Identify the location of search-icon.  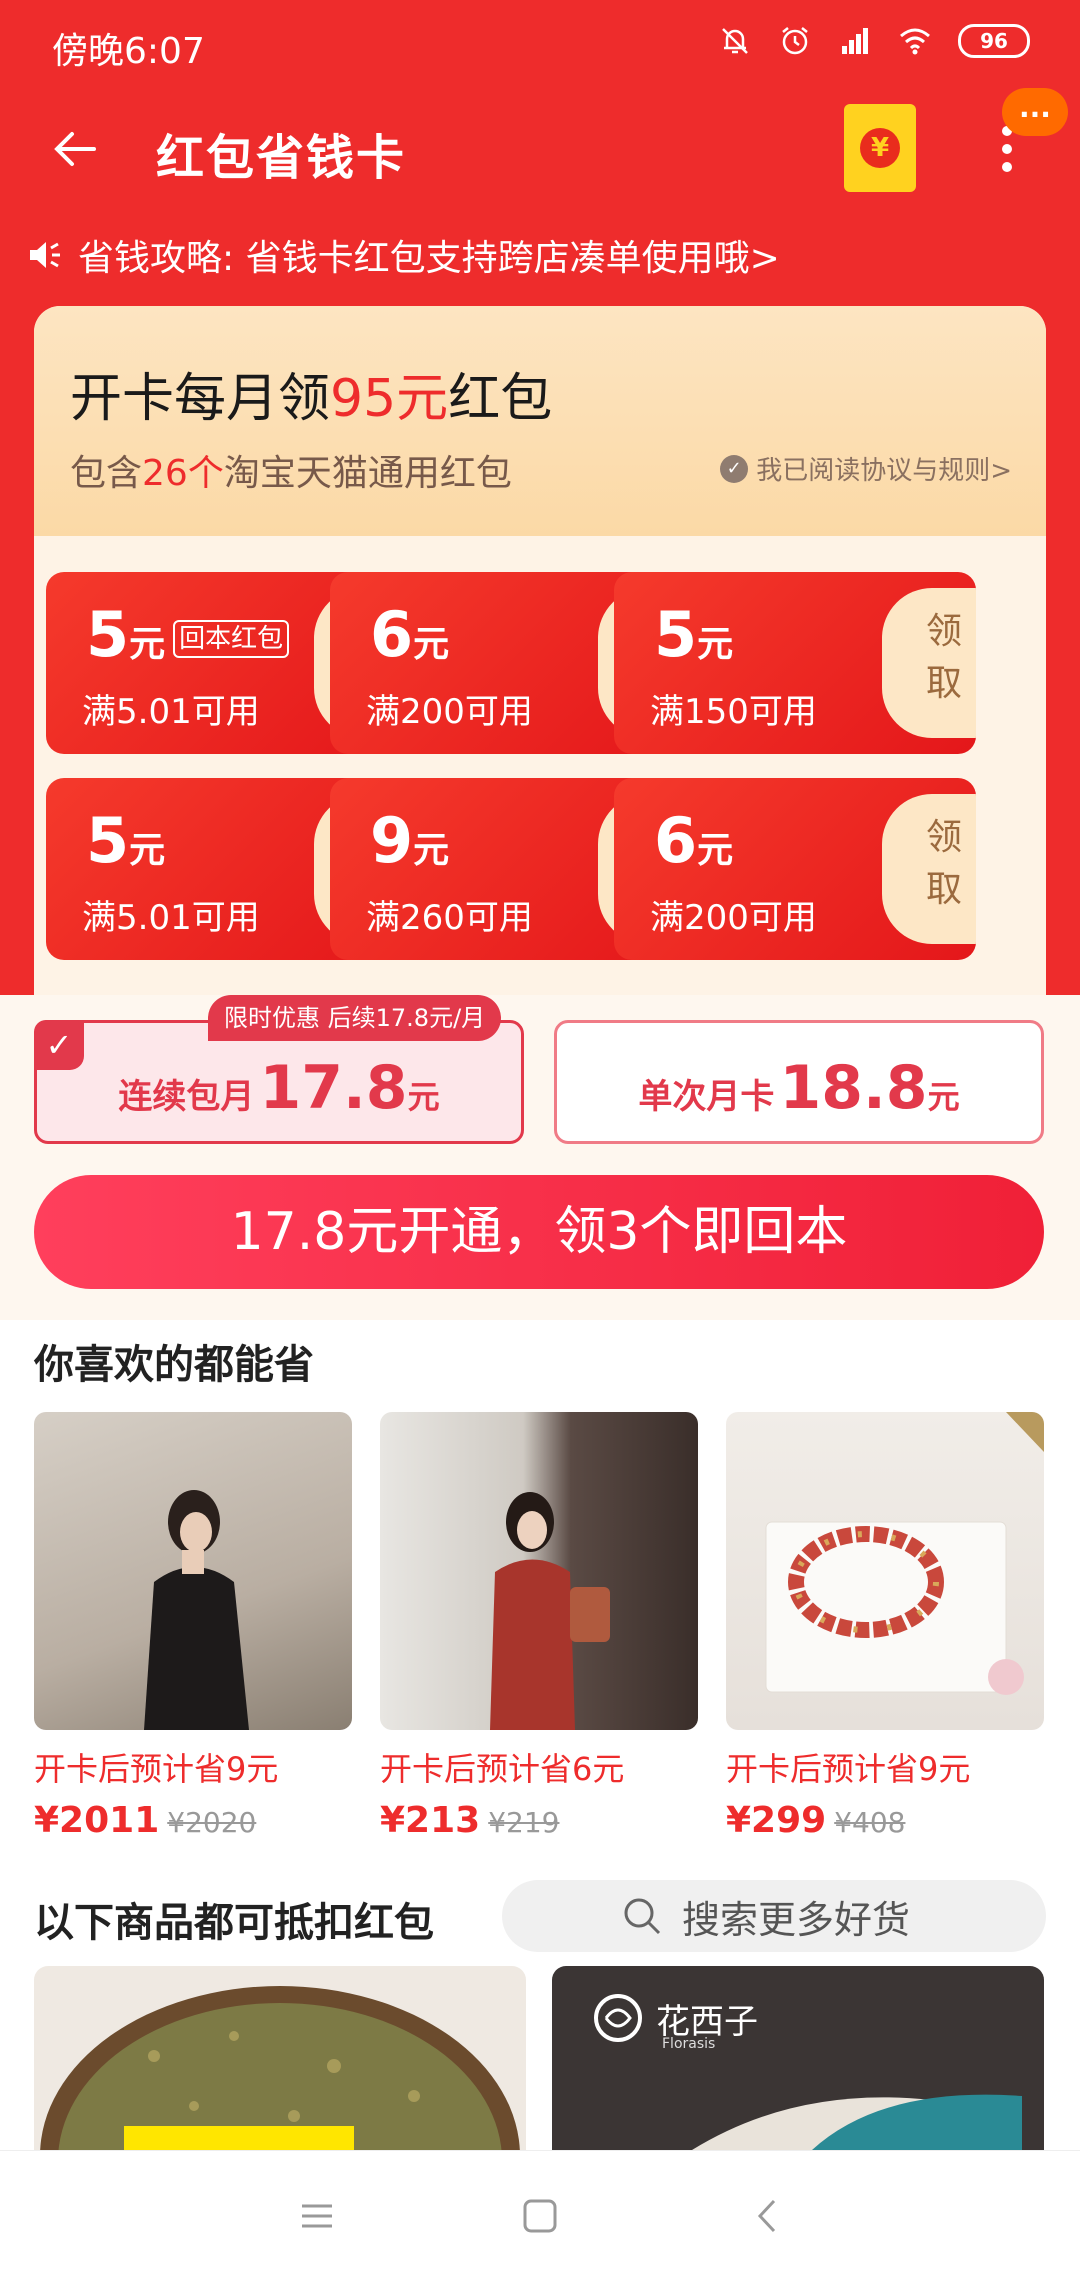
(642, 1916).